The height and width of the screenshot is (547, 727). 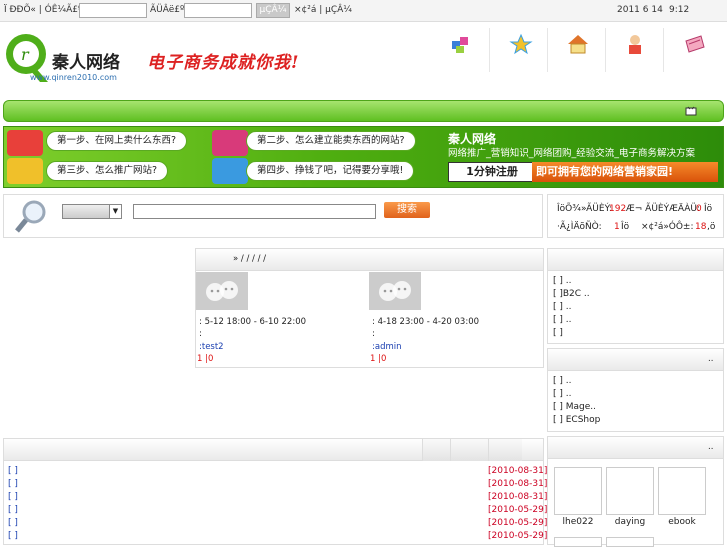 I want to click on banner-brand-subtitle: 网络推广_营销知识_网络团购_经验交流_电子商务解决方案, so click(x=572, y=153).